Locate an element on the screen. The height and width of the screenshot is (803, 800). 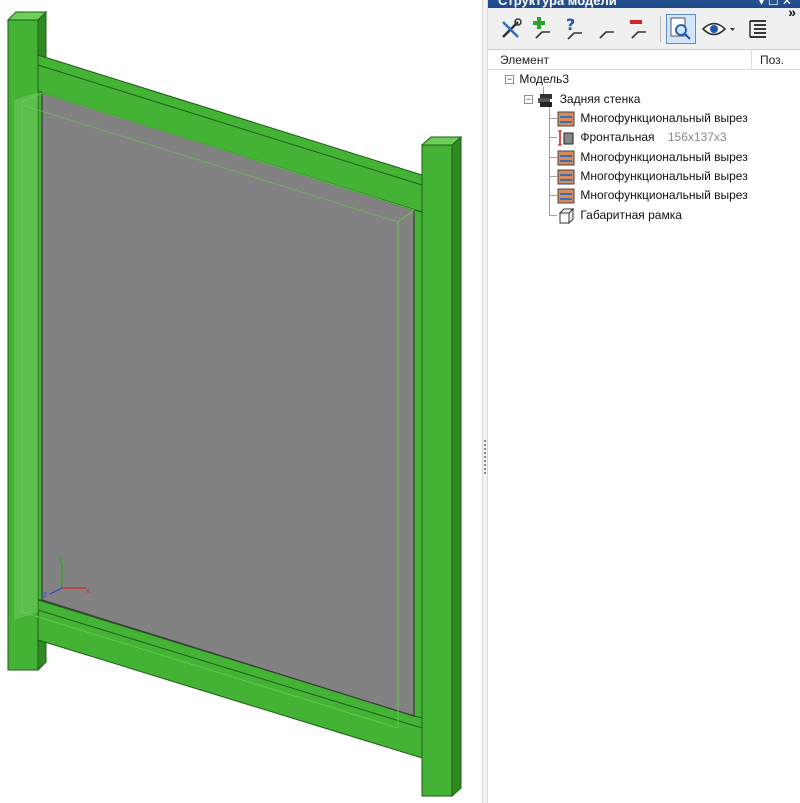
tree-column-header: Элемент Поз. is located at coordinates (644, 60).